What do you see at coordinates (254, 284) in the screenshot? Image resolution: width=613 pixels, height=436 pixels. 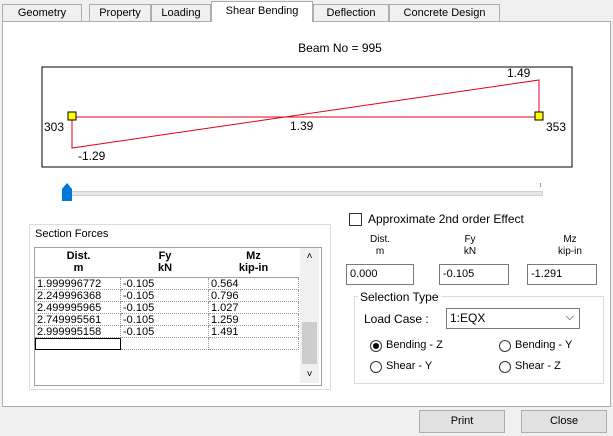 I see `table-cell-mz: 0.564` at bounding box center [254, 284].